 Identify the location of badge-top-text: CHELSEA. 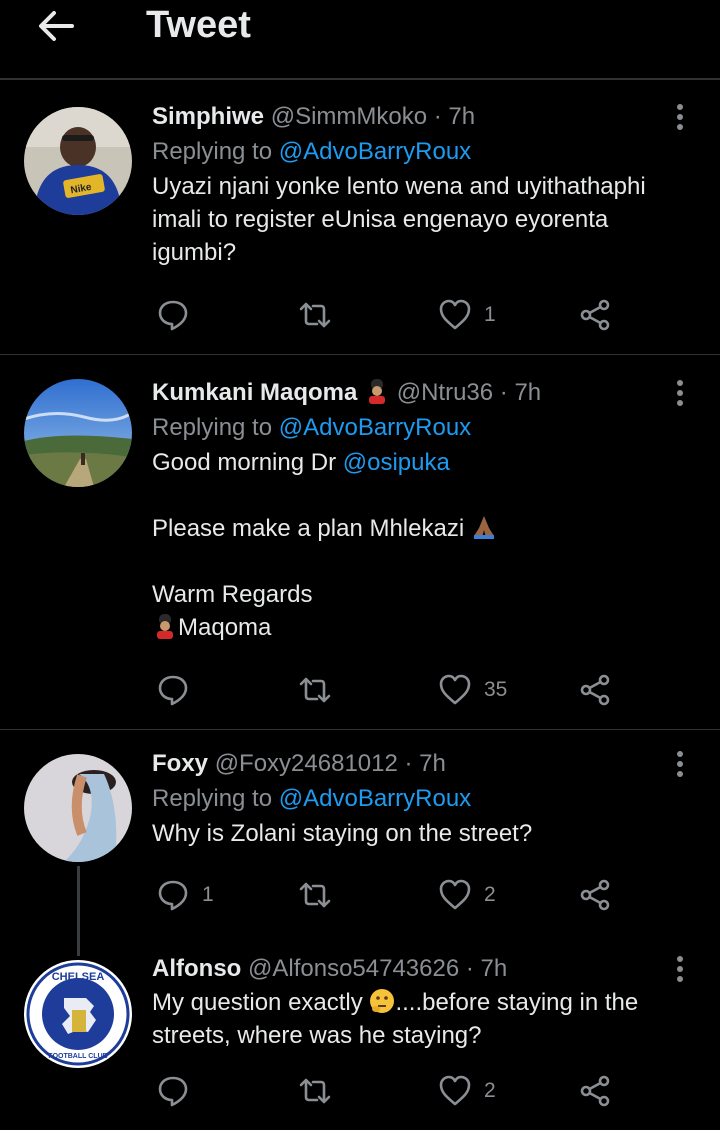
(78, 977).